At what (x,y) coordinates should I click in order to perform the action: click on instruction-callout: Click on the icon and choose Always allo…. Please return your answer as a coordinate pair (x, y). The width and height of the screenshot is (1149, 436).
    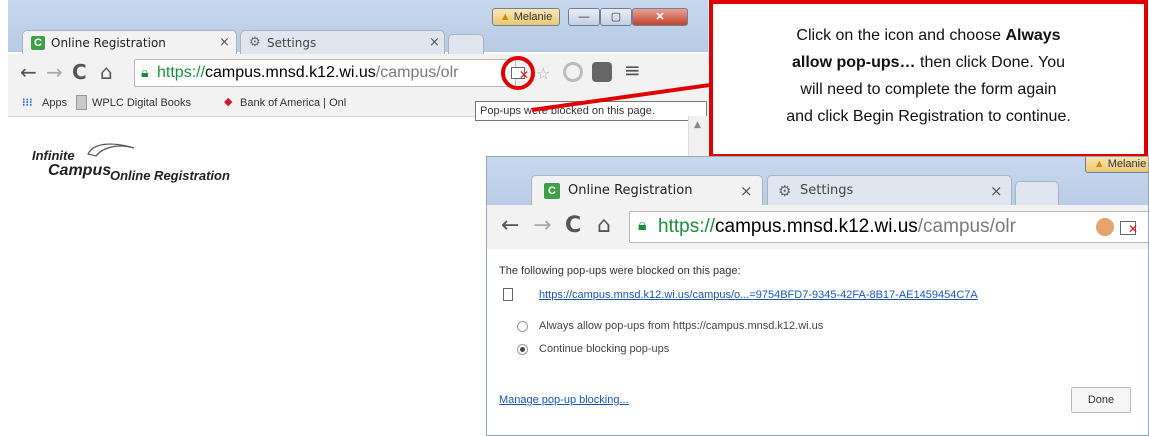
    Looking at the image, I should click on (928, 79).